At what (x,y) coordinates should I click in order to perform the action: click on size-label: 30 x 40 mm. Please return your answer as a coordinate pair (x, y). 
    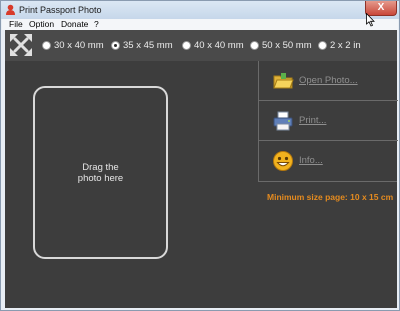
    Looking at the image, I should click on (79, 45).